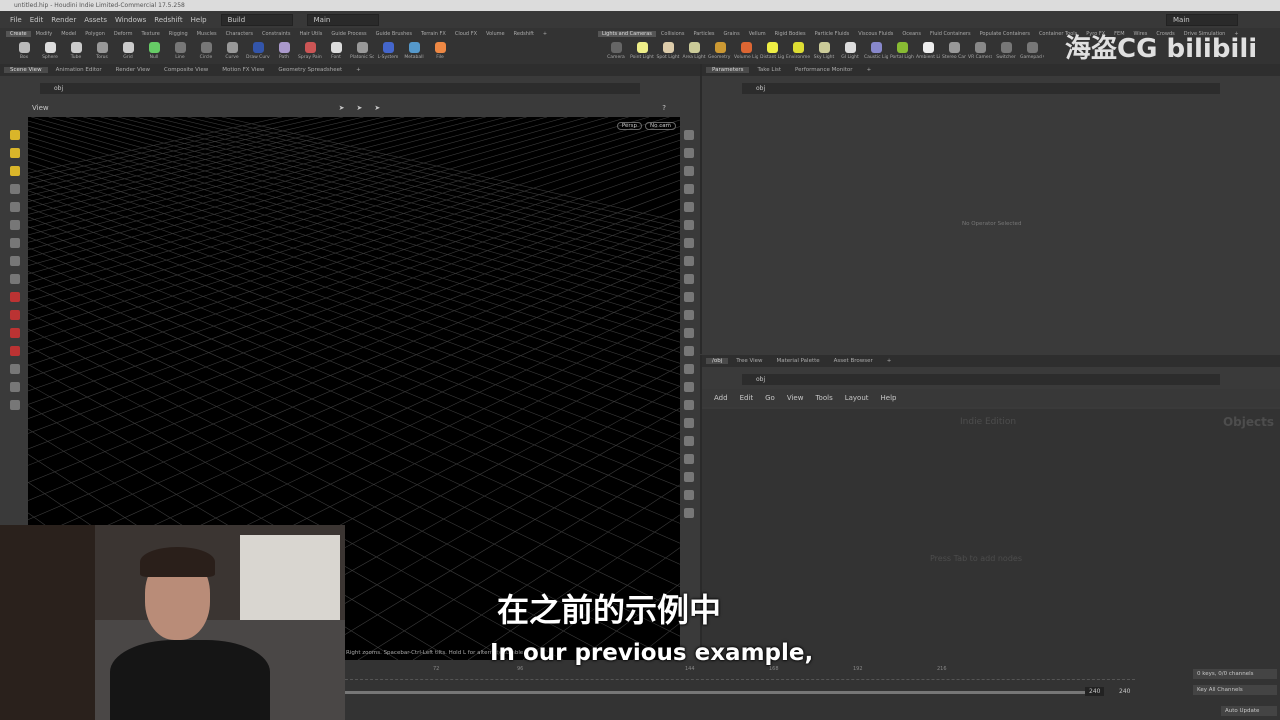 The width and height of the screenshot is (1280, 720). I want to click on shelf-tab: Guide Process, so click(348, 34).